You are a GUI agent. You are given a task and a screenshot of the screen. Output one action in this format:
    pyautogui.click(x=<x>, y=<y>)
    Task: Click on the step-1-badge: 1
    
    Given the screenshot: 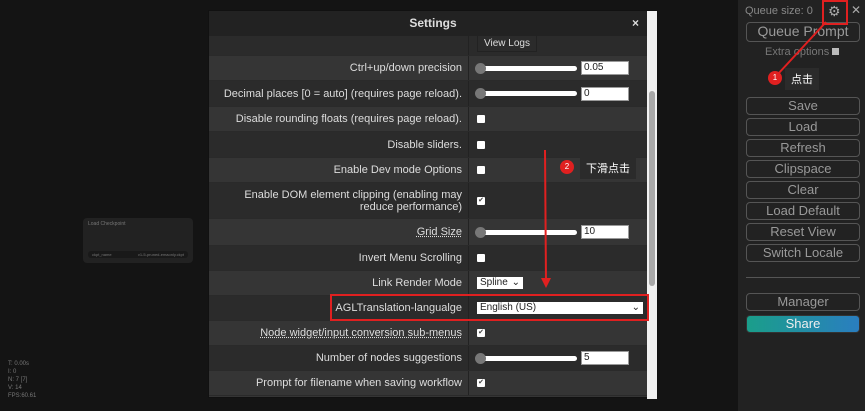 What is the action you would take?
    pyautogui.click(x=775, y=78)
    